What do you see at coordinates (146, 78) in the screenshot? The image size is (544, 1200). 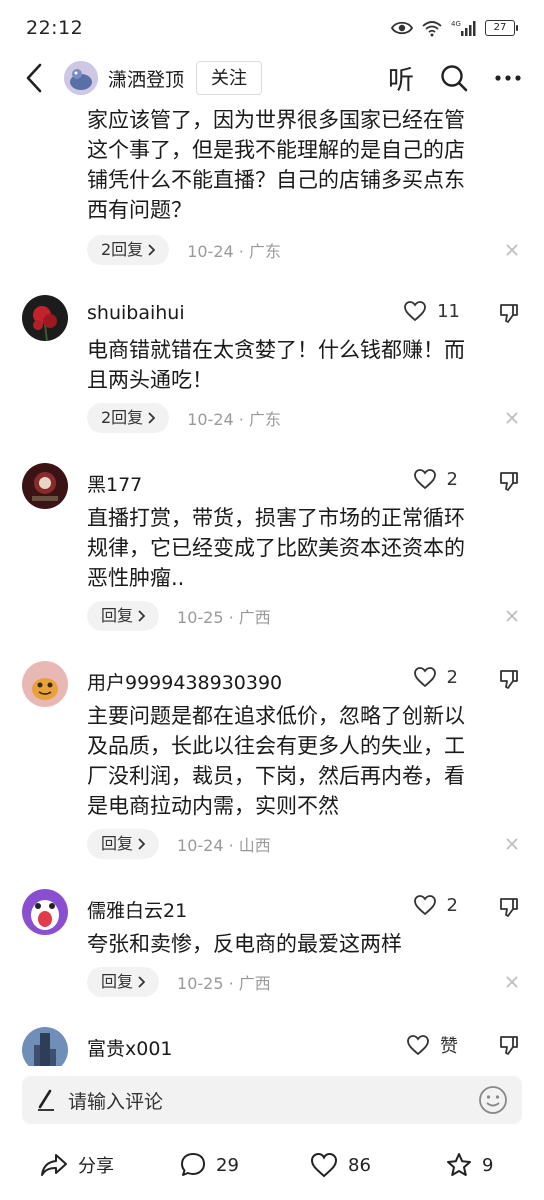 I see `author-name: 潇洒登顶` at bounding box center [146, 78].